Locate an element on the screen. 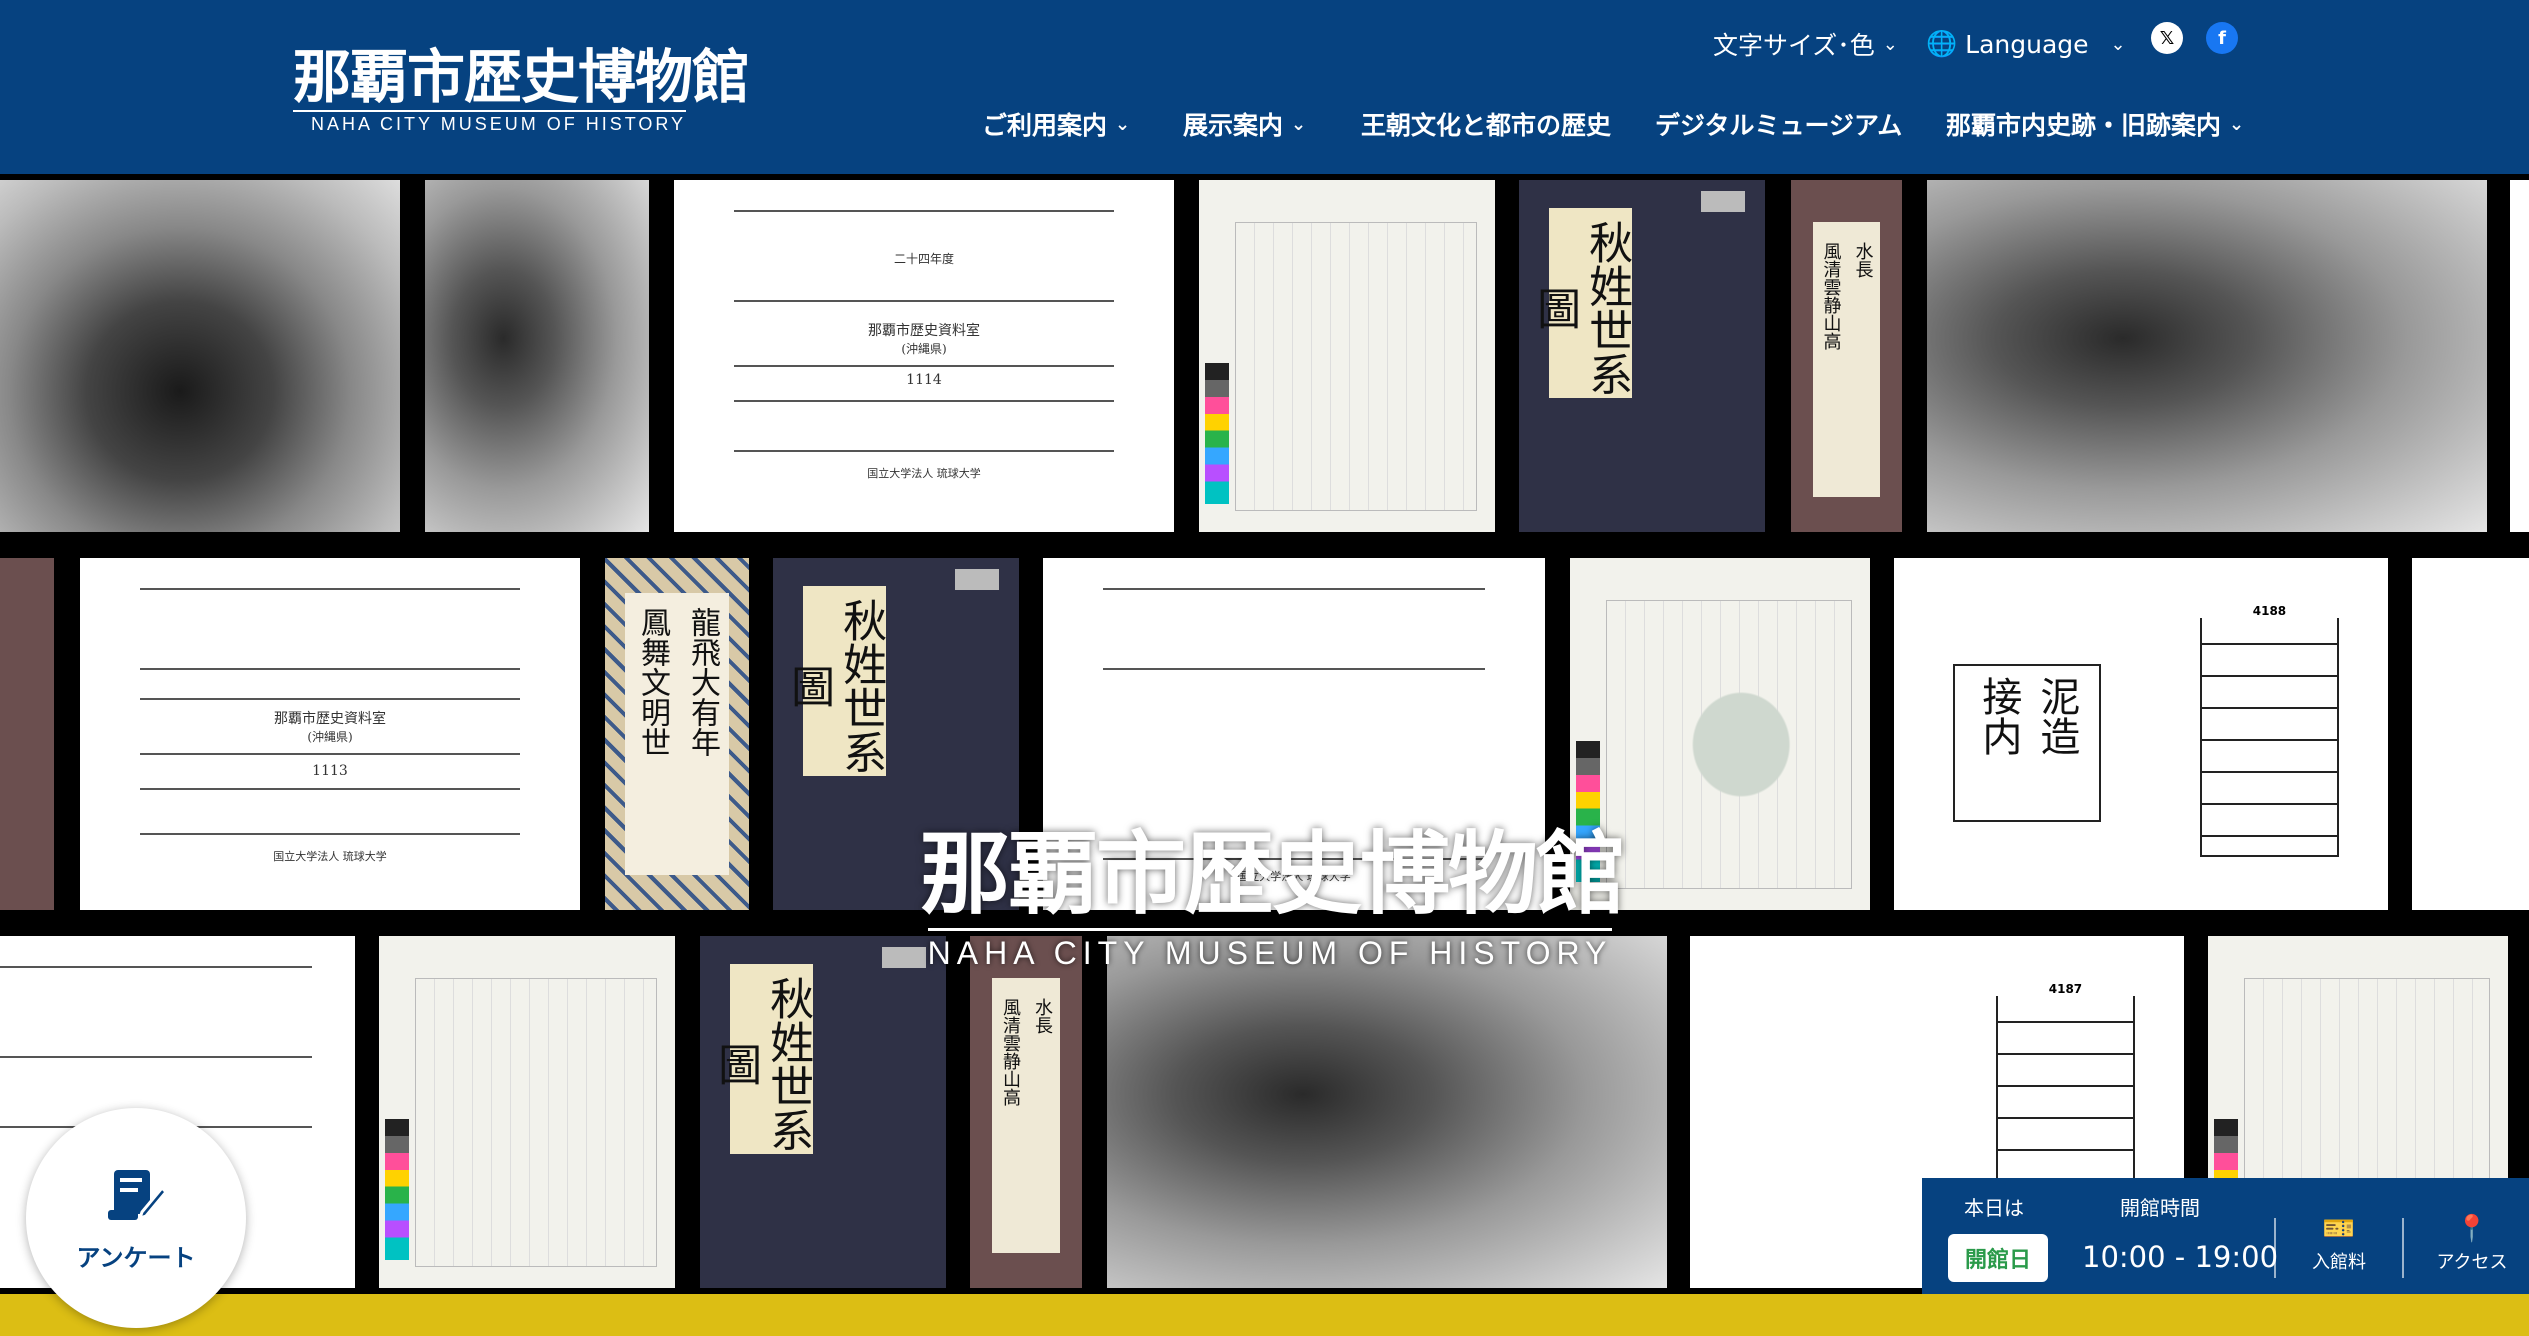  record-id: 4188 is located at coordinates (2269, 610).